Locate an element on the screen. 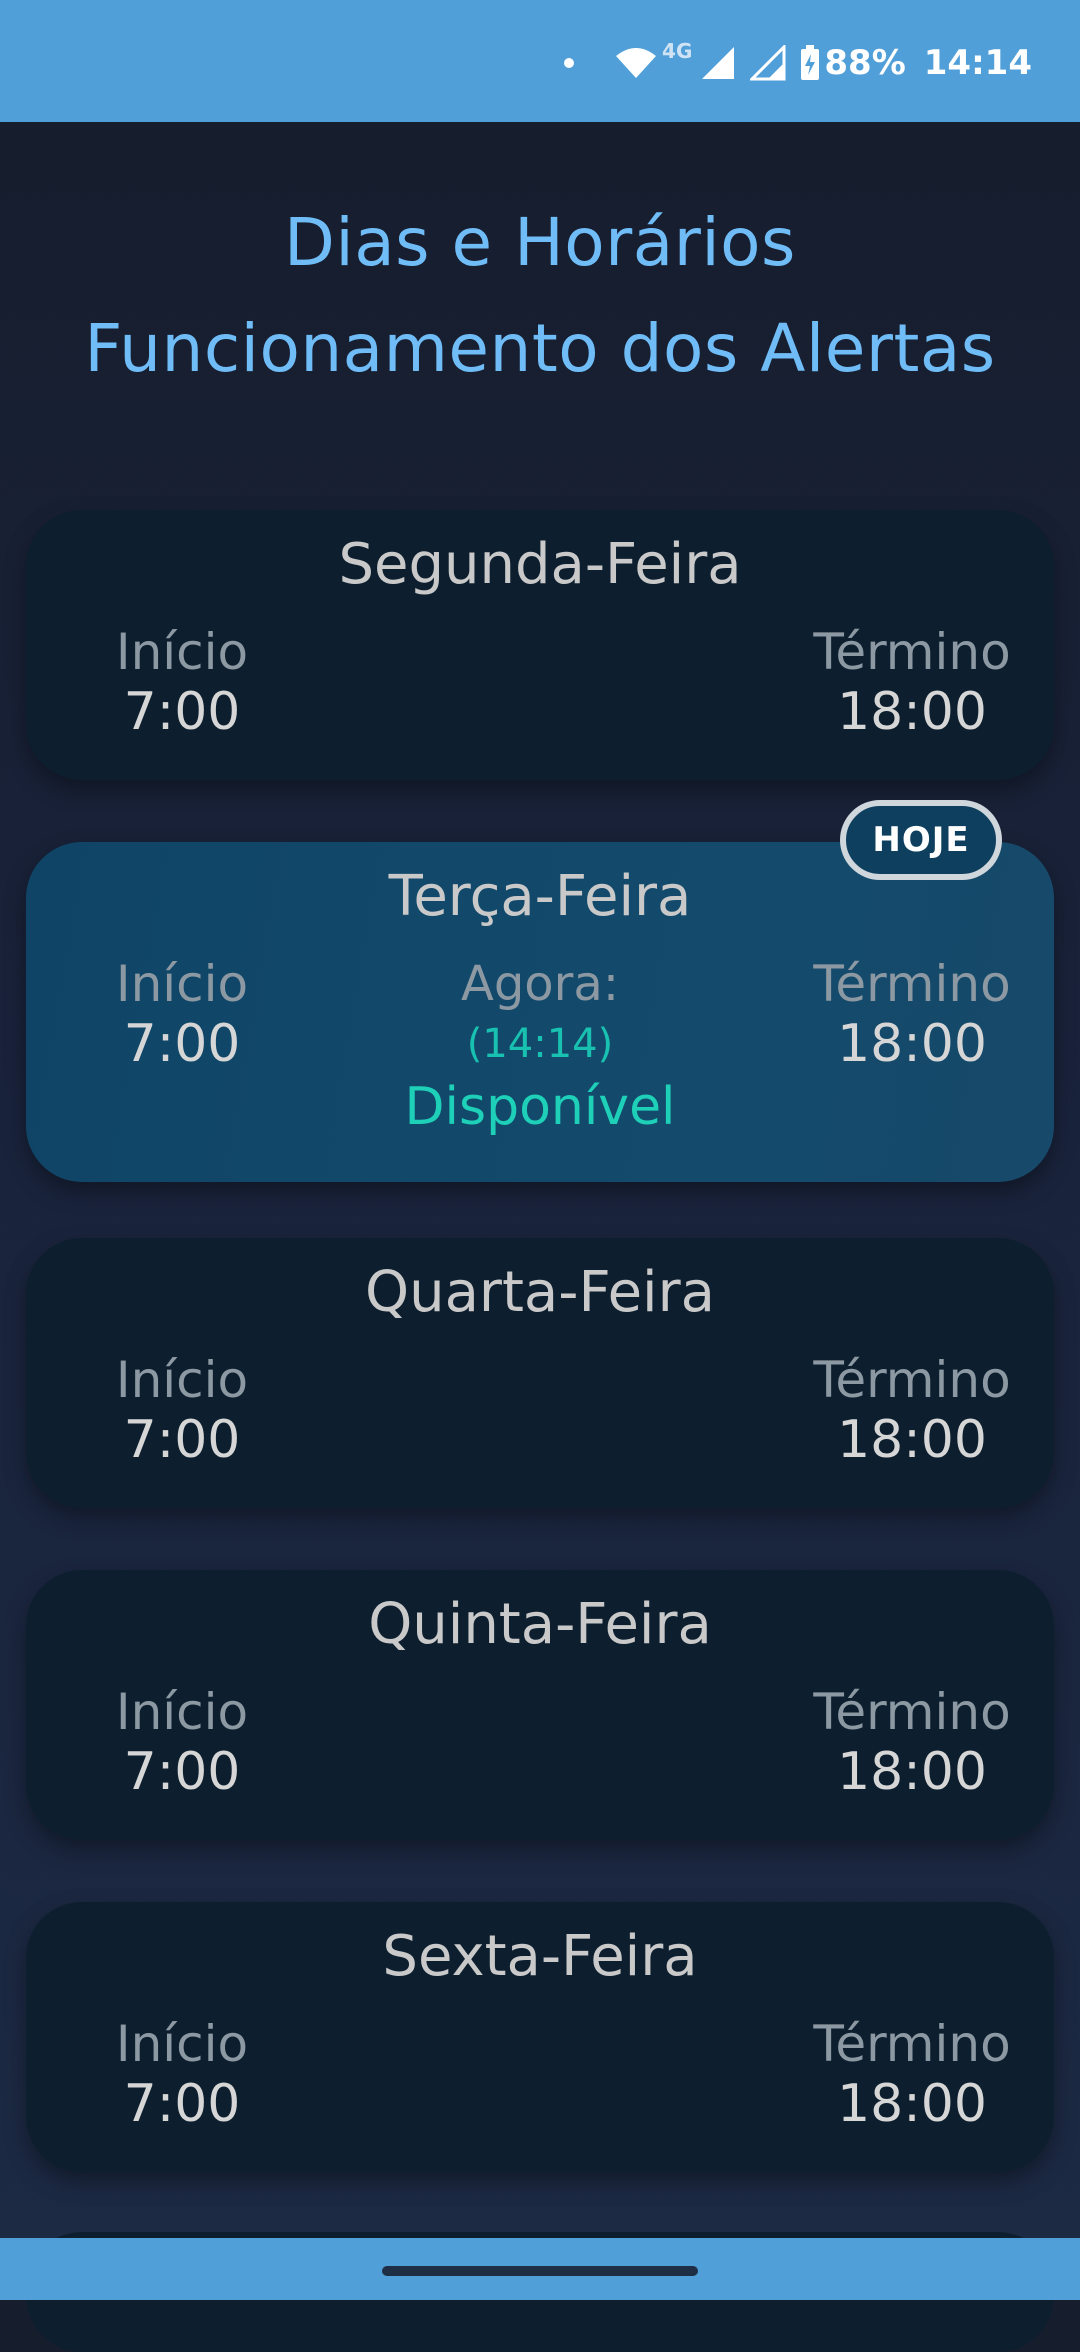  status-clock: 14:14 is located at coordinates (977, 63).